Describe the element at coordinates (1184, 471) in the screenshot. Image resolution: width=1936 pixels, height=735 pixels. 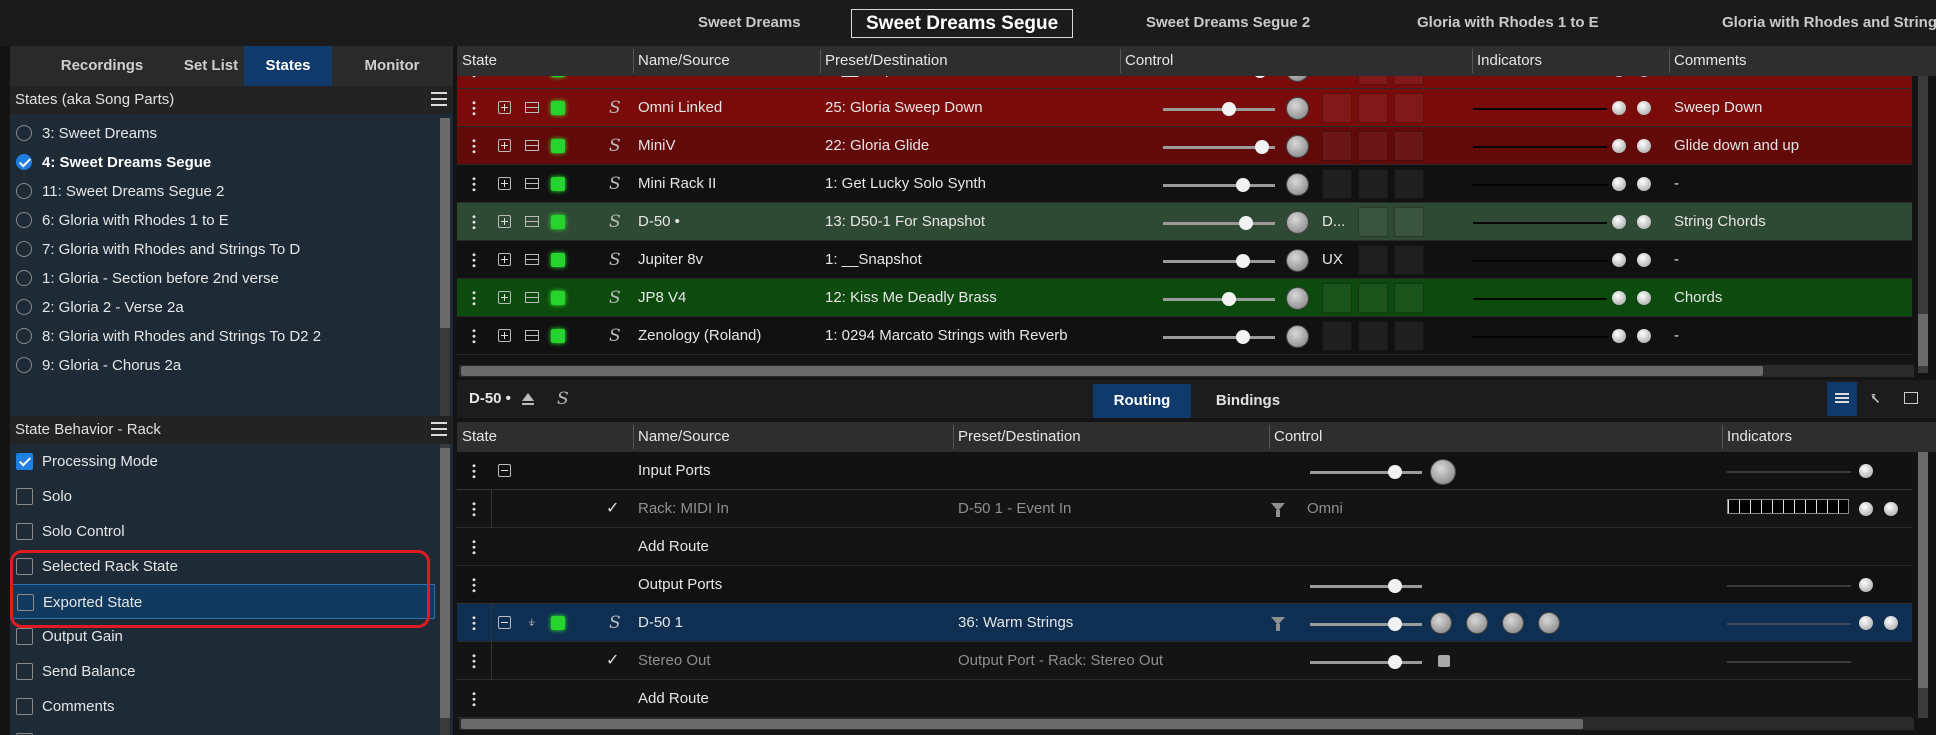
I see `routing-row: Input Ports` at that location.